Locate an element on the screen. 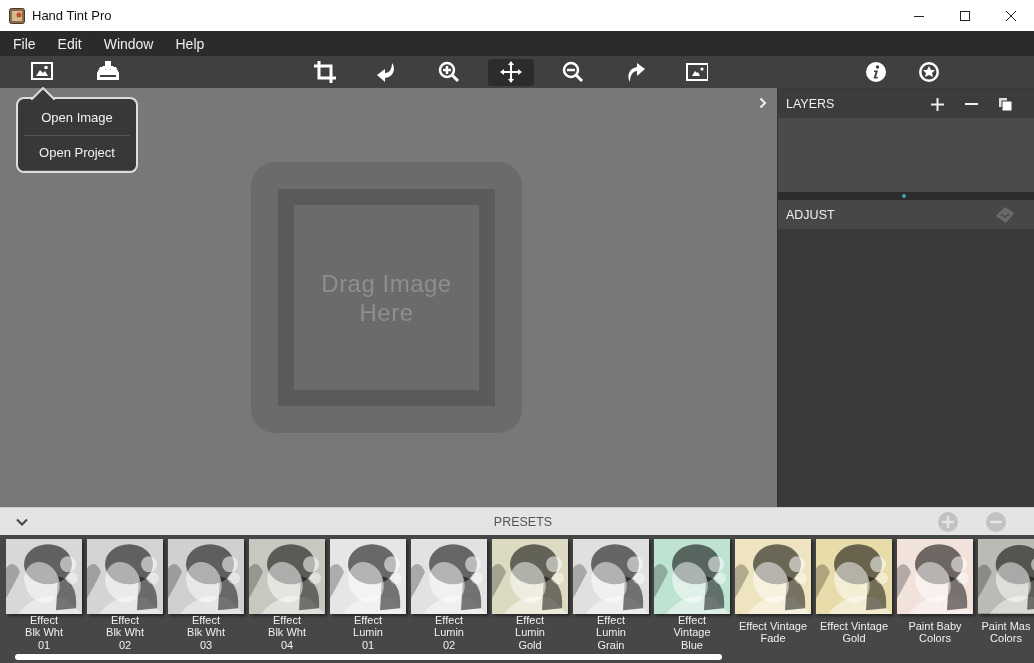 This screenshot has height=663, width=1034. preset-label: Paint Mas Colors is located at coordinates (1006, 632).